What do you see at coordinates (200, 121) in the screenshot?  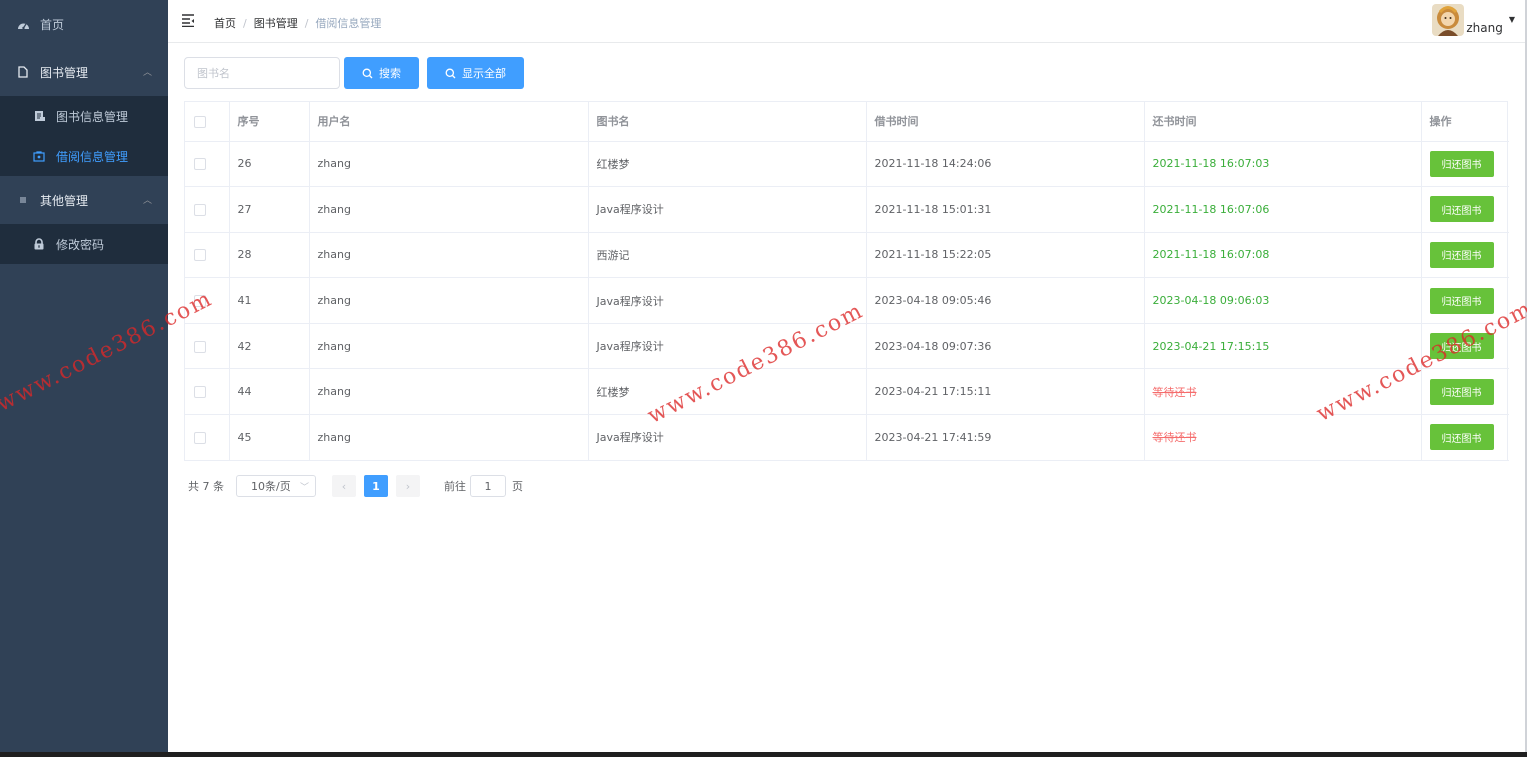 I see `select-all-checkbox` at bounding box center [200, 121].